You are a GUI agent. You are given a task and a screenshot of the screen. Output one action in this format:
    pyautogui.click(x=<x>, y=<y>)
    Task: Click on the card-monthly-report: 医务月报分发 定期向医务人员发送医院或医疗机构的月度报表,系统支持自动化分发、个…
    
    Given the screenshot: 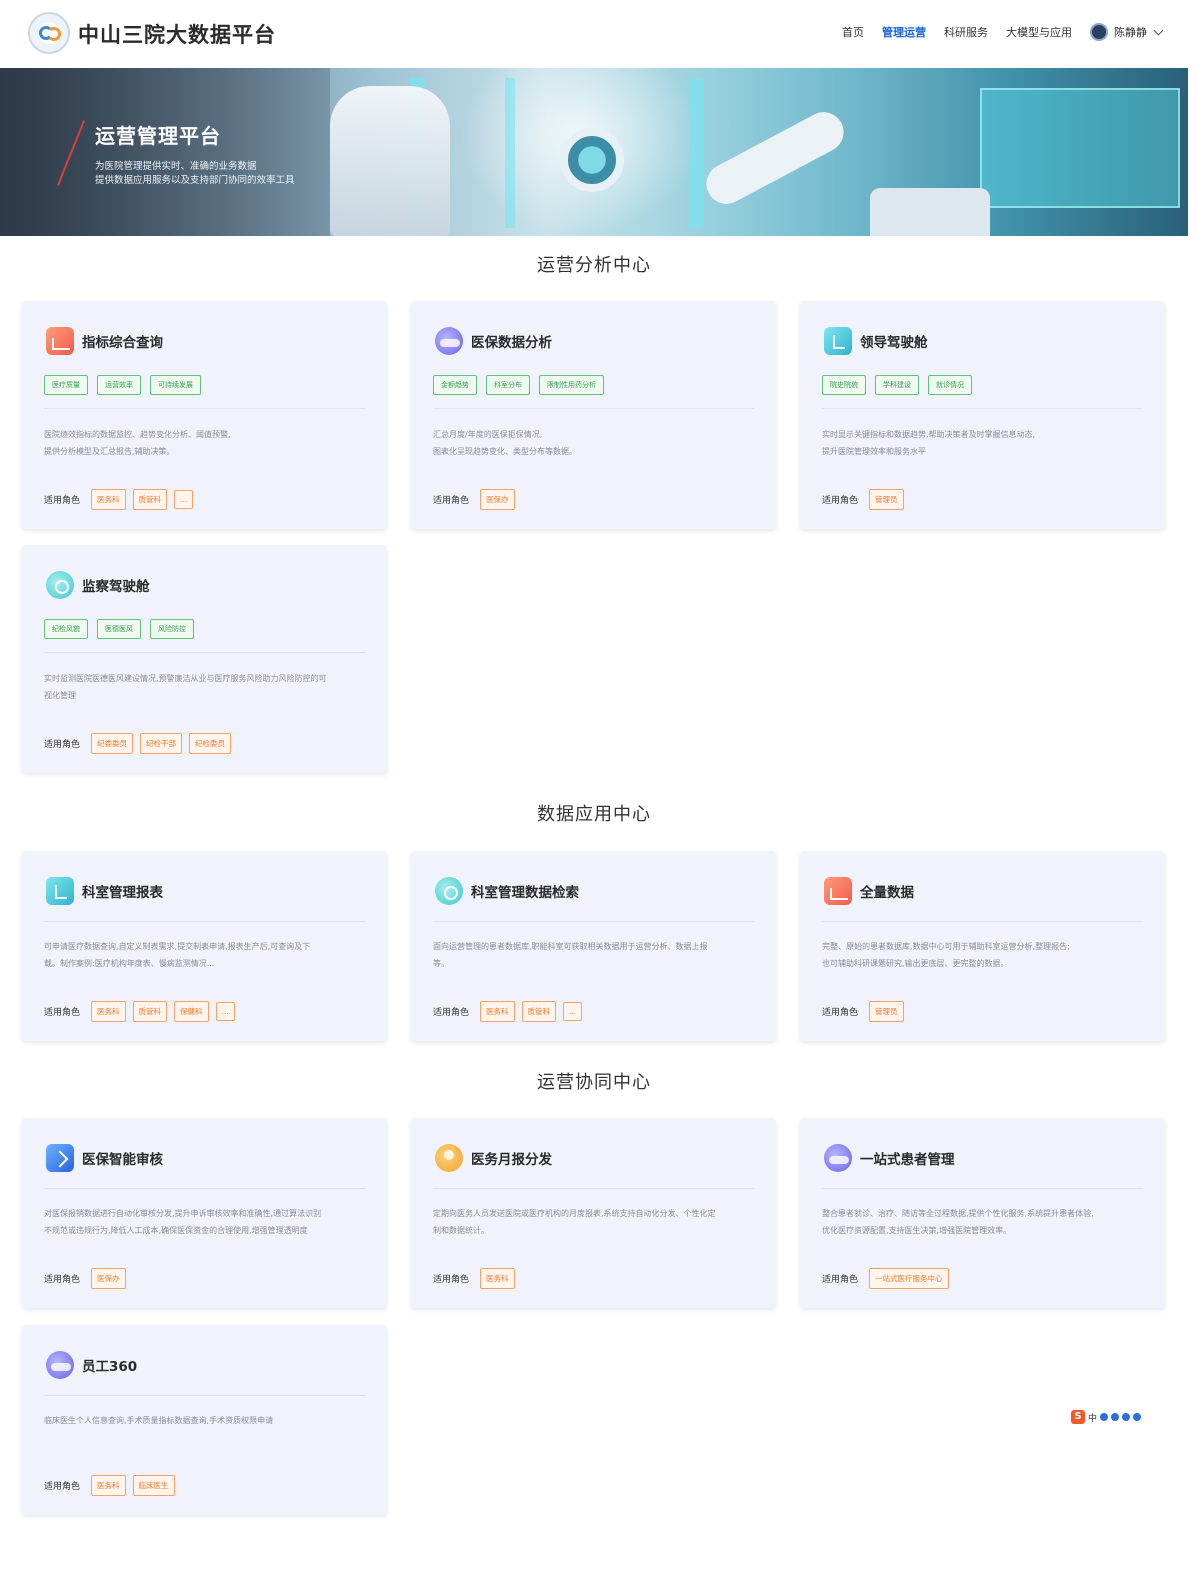 What is the action you would take?
    pyautogui.click(x=593, y=1213)
    